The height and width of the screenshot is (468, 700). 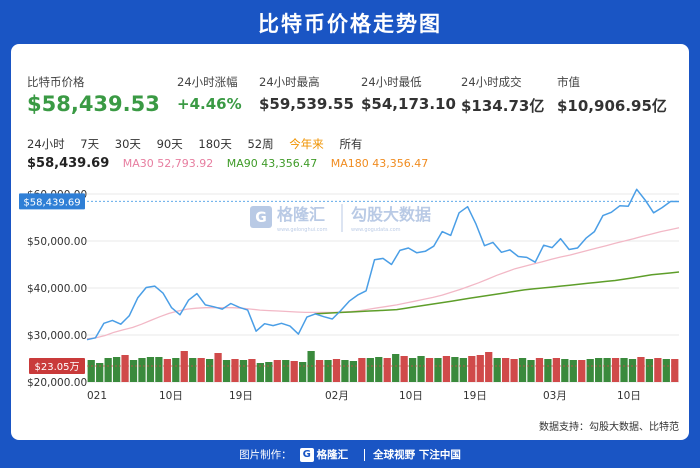 What do you see at coordinates (261, 218) in the screenshot?
I see `watermark-logo-letter: G` at bounding box center [261, 218].